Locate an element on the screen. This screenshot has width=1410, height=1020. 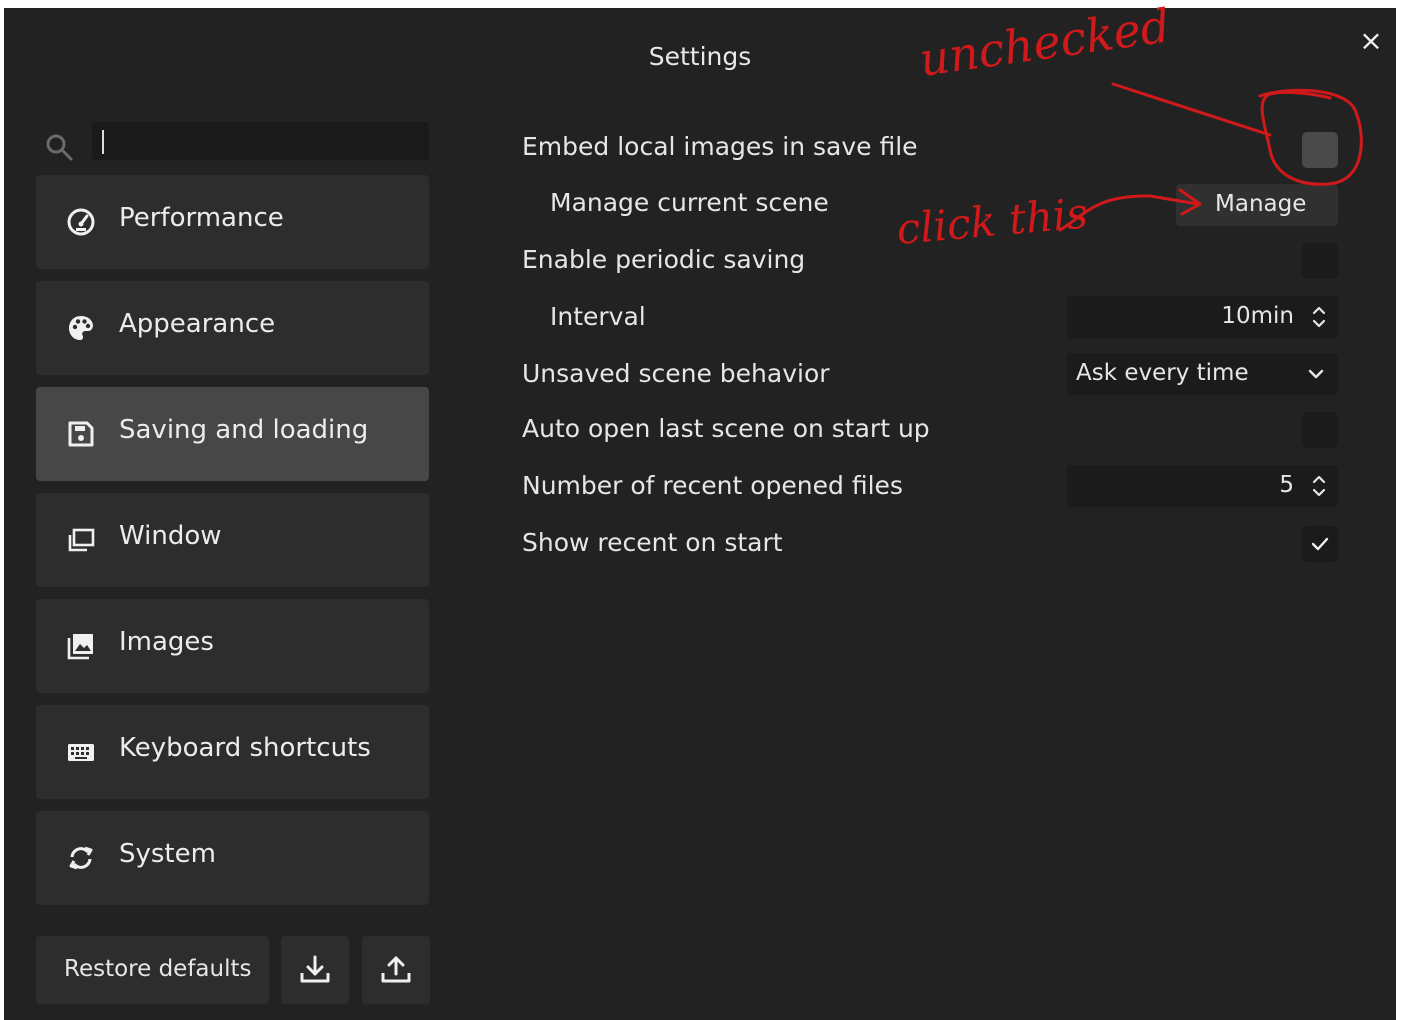
search-input is located at coordinates (260, 141).